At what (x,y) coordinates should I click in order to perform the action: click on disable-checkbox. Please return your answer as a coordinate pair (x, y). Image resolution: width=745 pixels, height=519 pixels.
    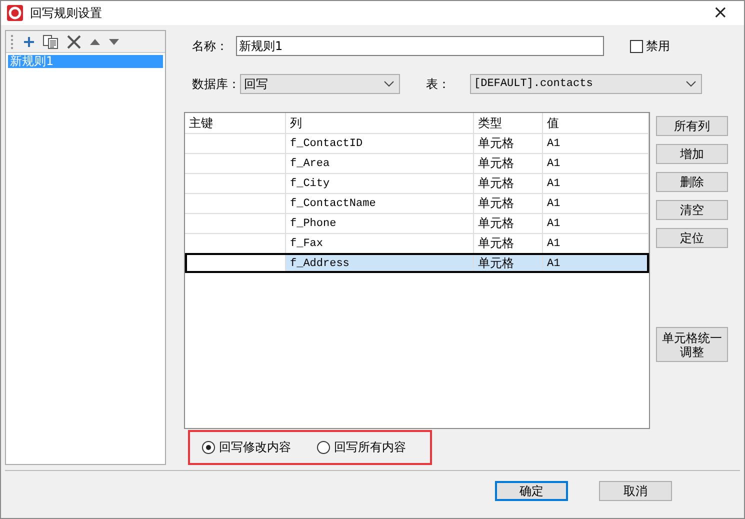
    Looking at the image, I should click on (636, 46).